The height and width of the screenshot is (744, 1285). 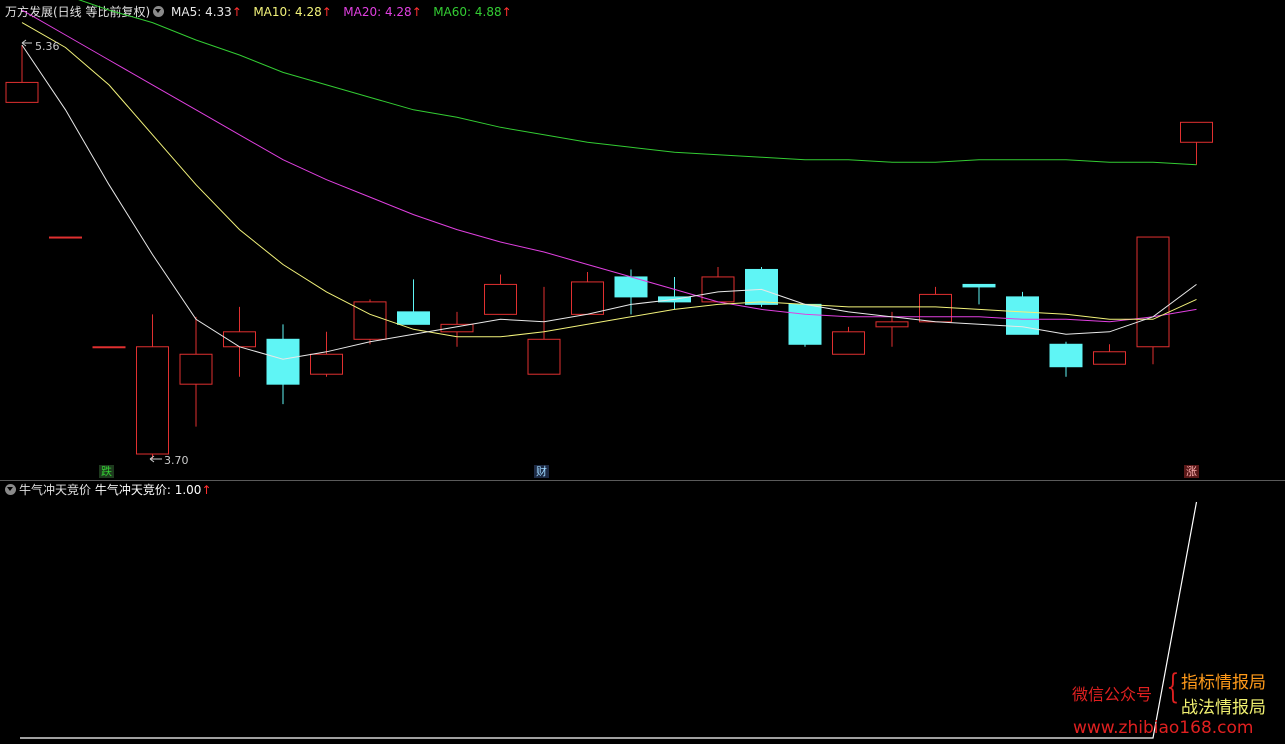 I want to click on high-price-annotation: 5.36, so click(x=40, y=46).